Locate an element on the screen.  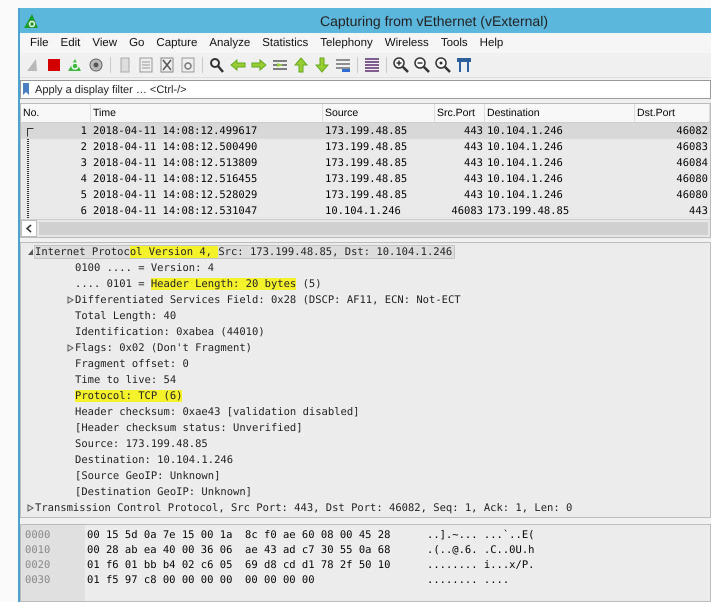
ascii-dump: ..].~... ...`..E( is located at coordinates (480, 534).